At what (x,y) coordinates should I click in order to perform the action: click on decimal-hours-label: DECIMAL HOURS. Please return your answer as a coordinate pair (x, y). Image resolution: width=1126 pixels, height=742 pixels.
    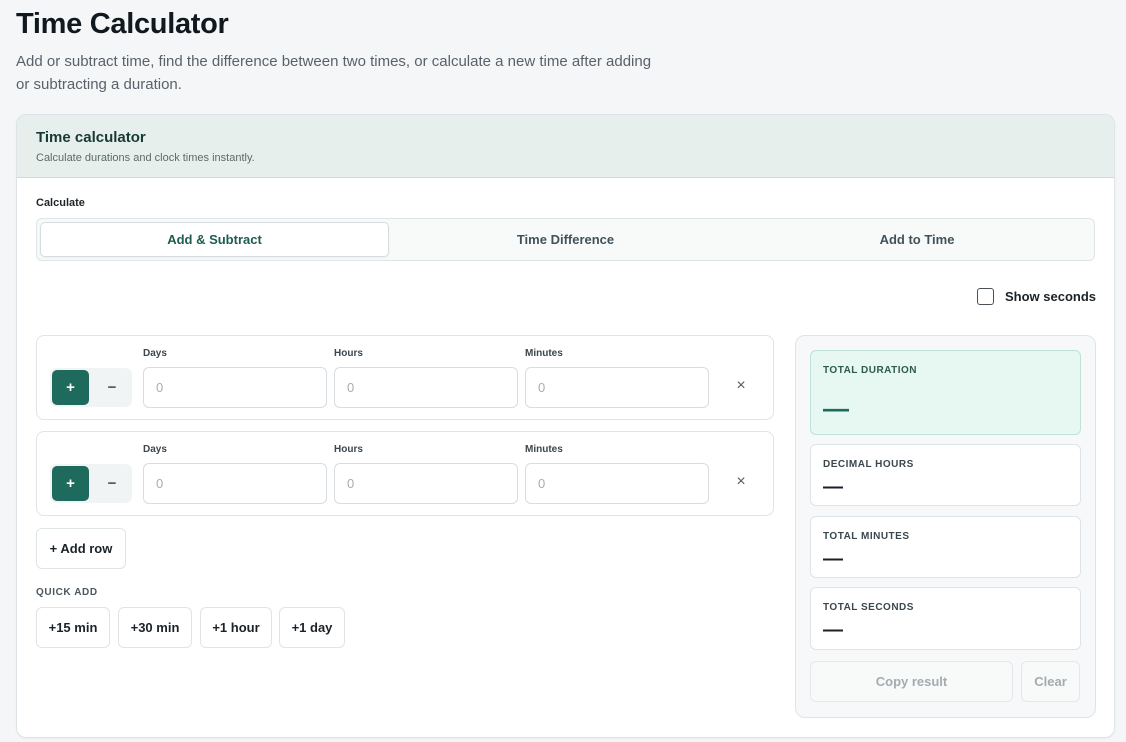
    Looking at the image, I should click on (868, 464).